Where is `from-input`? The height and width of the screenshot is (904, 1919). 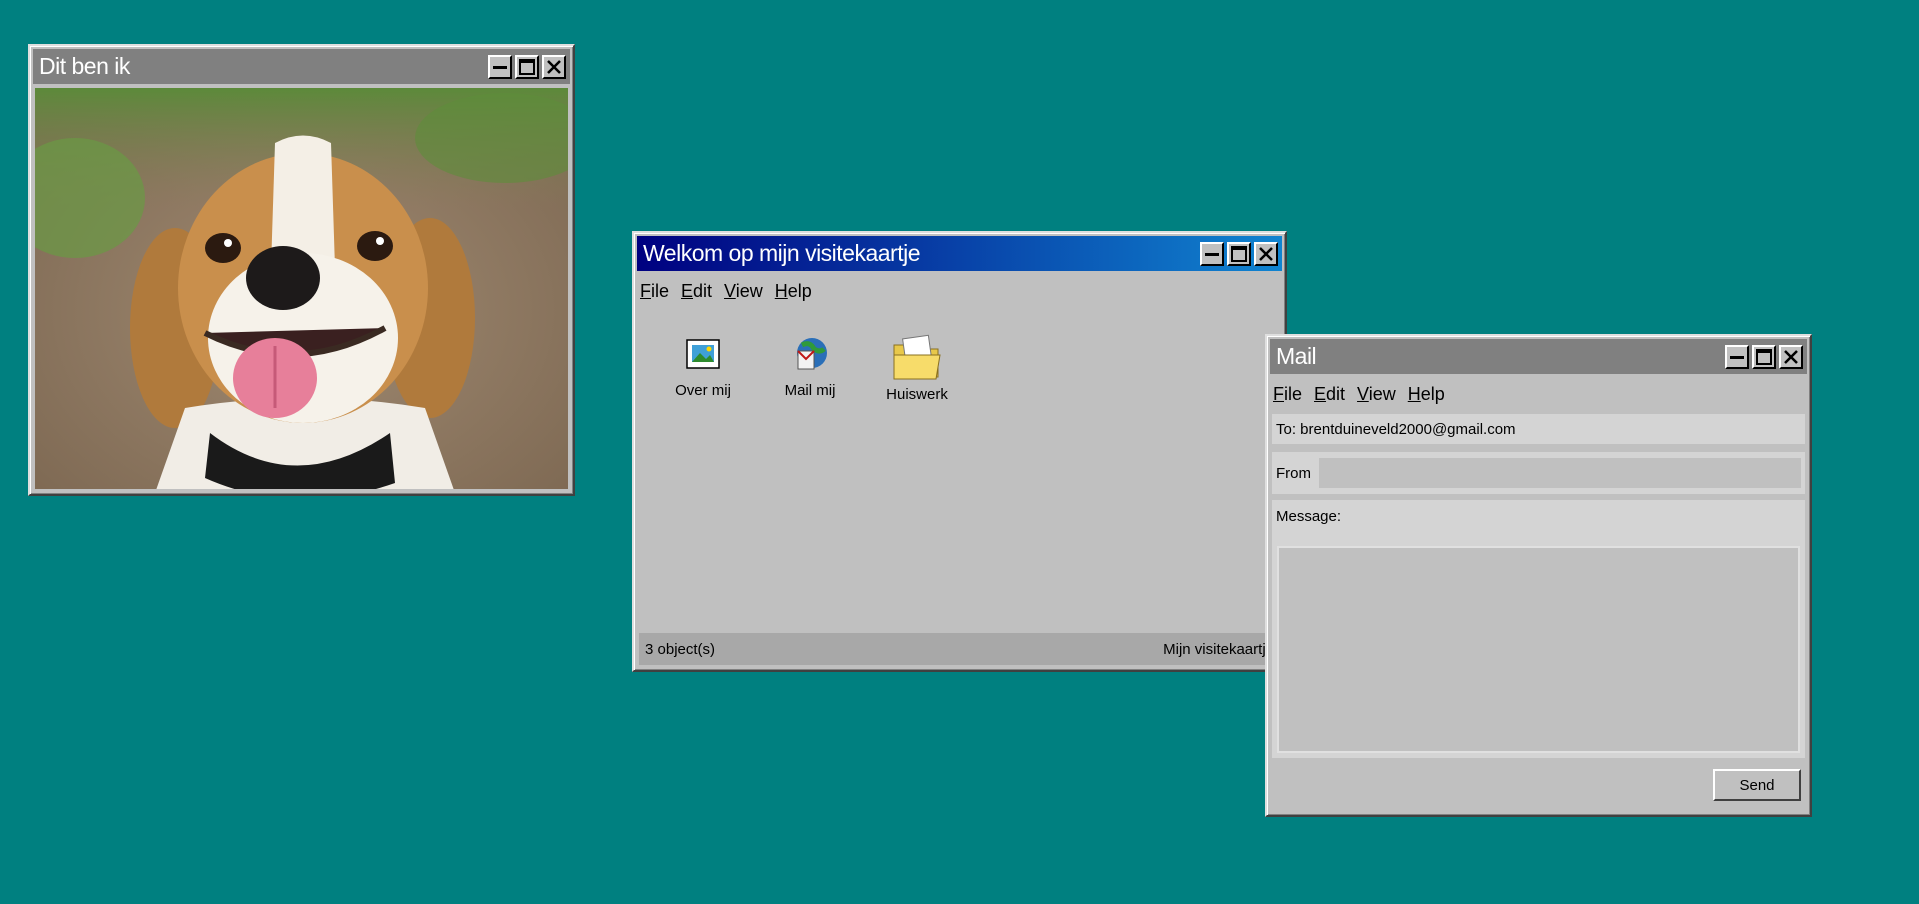
from-input is located at coordinates (1560, 473).